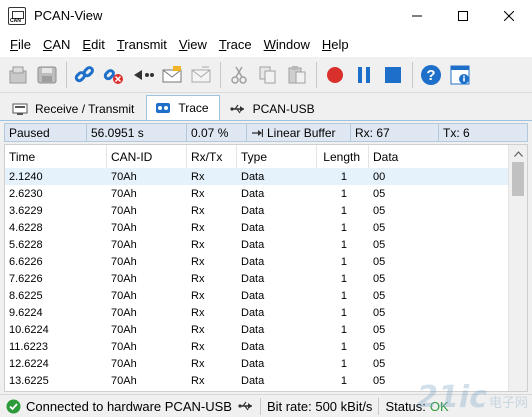 This screenshot has width=532, height=417. Describe the element at coordinates (472, 397) in the screenshot. I see `watermark-logo: 21ic 电子网` at that location.